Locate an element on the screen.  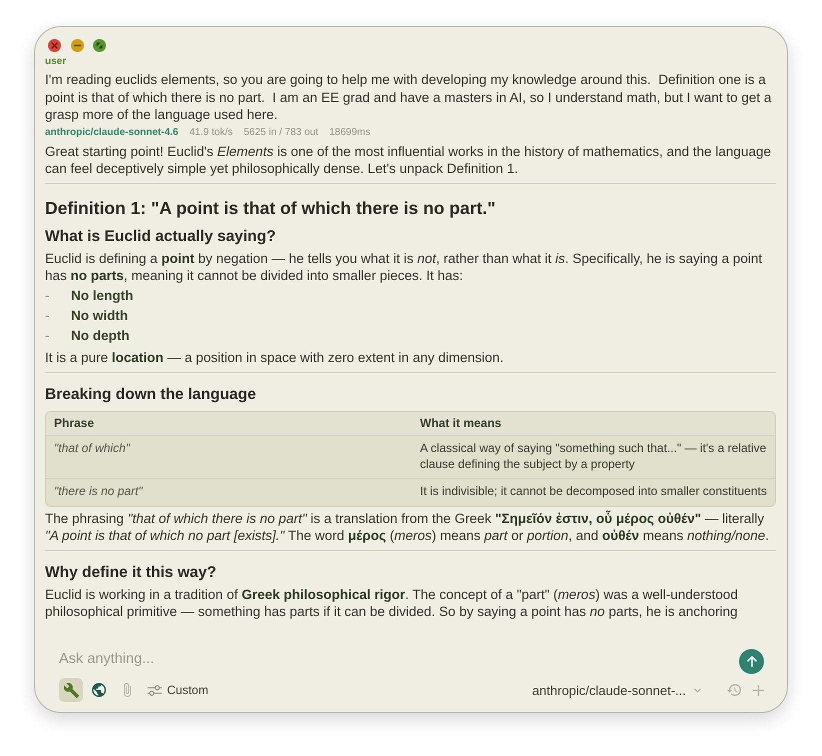
list-item: No depth is located at coordinates (100, 335).